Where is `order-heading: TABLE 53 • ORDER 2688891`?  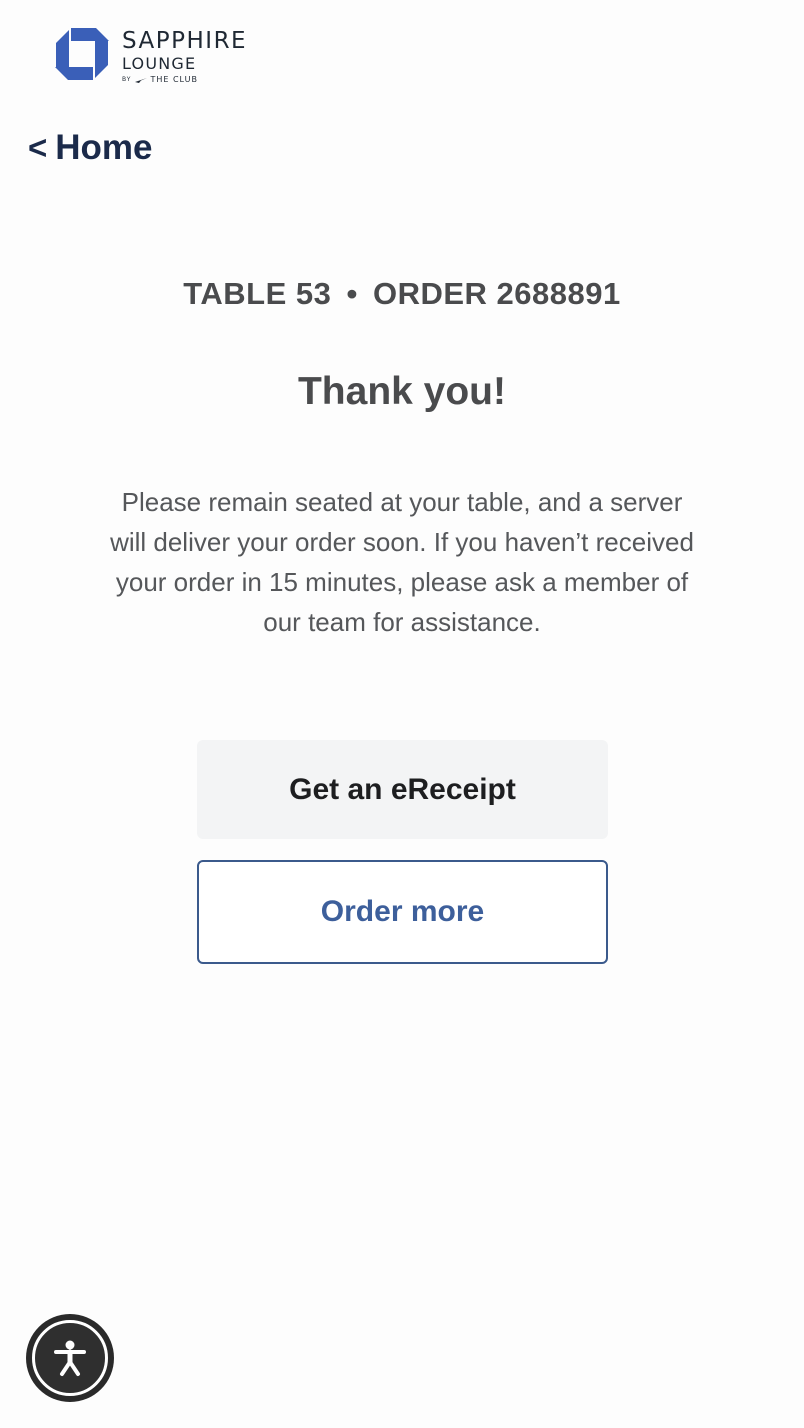
order-heading: TABLE 53 • ORDER 2688891 is located at coordinates (402, 294).